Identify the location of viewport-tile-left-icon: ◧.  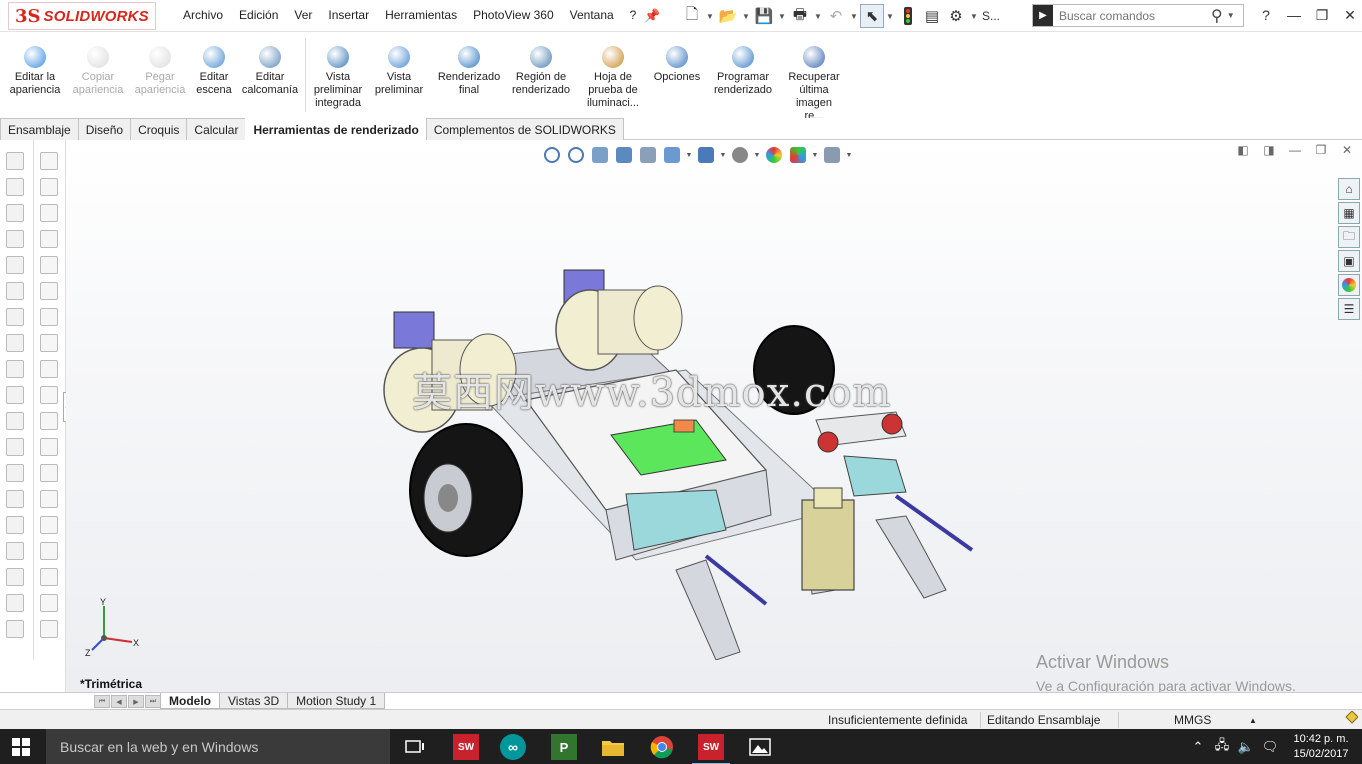
(1243, 150).